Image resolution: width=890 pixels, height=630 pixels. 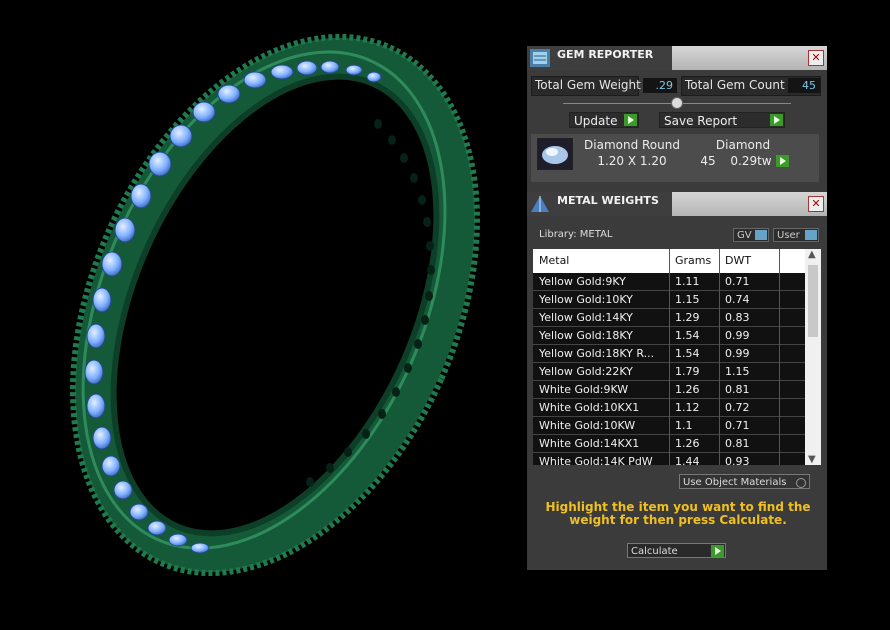 I want to click on column-header-dwt: DWT, so click(x=738, y=260).